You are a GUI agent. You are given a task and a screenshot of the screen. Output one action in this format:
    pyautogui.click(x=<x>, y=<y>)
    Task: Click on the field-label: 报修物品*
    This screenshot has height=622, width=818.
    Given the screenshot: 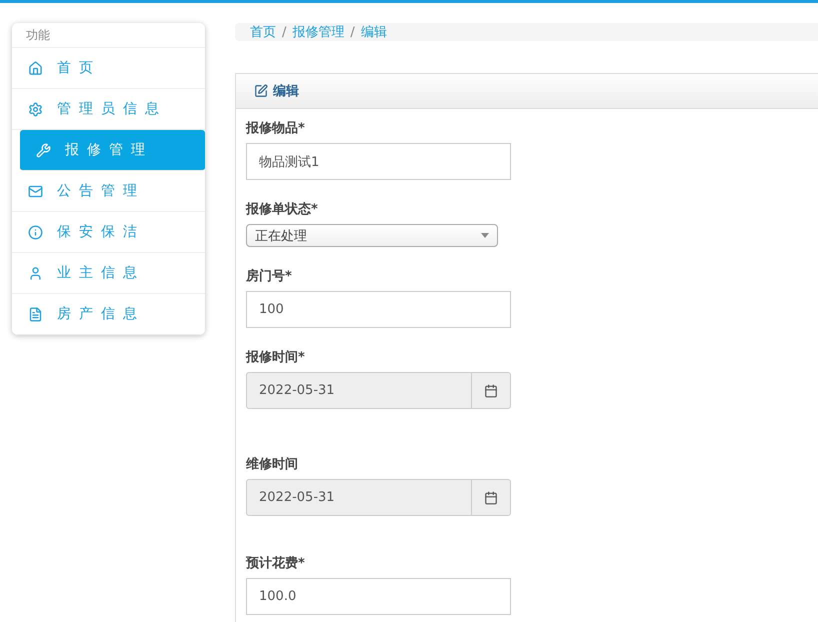 What is the action you would take?
    pyautogui.click(x=276, y=128)
    